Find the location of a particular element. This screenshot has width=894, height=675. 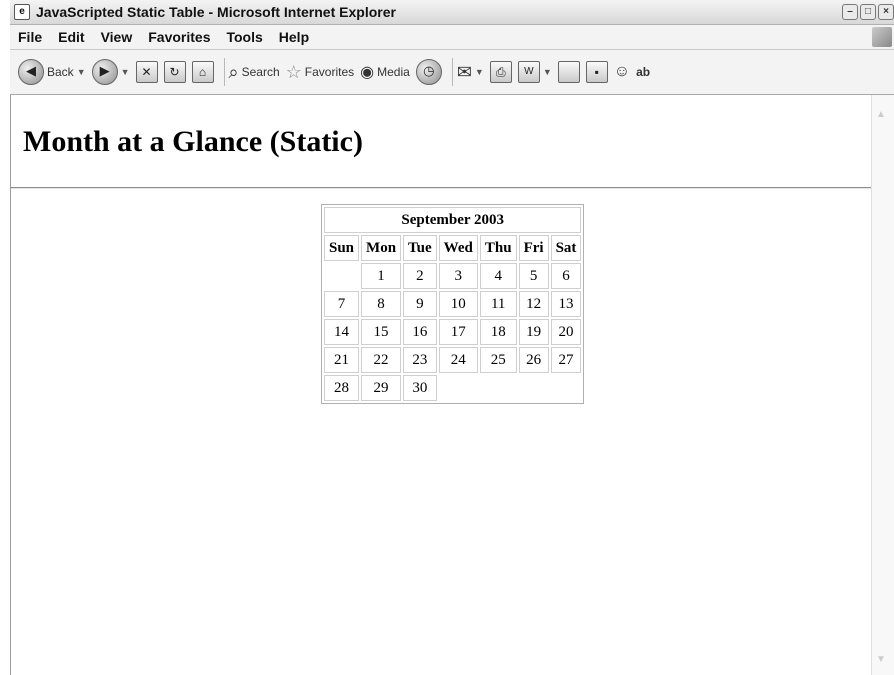

edit-word-button: W ▼ is located at coordinates (534, 72).